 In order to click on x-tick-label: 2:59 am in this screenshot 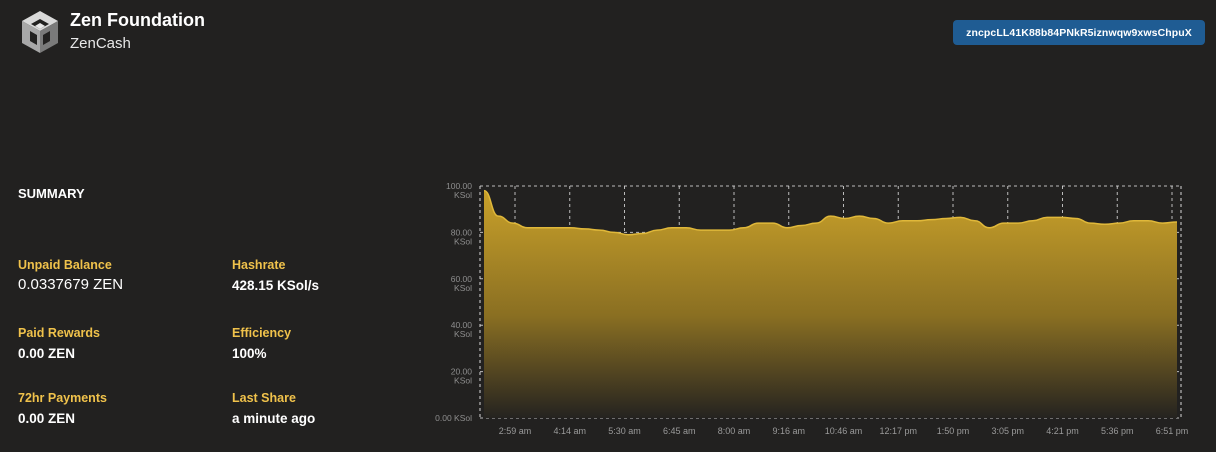, I will do `click(515, 431)`.